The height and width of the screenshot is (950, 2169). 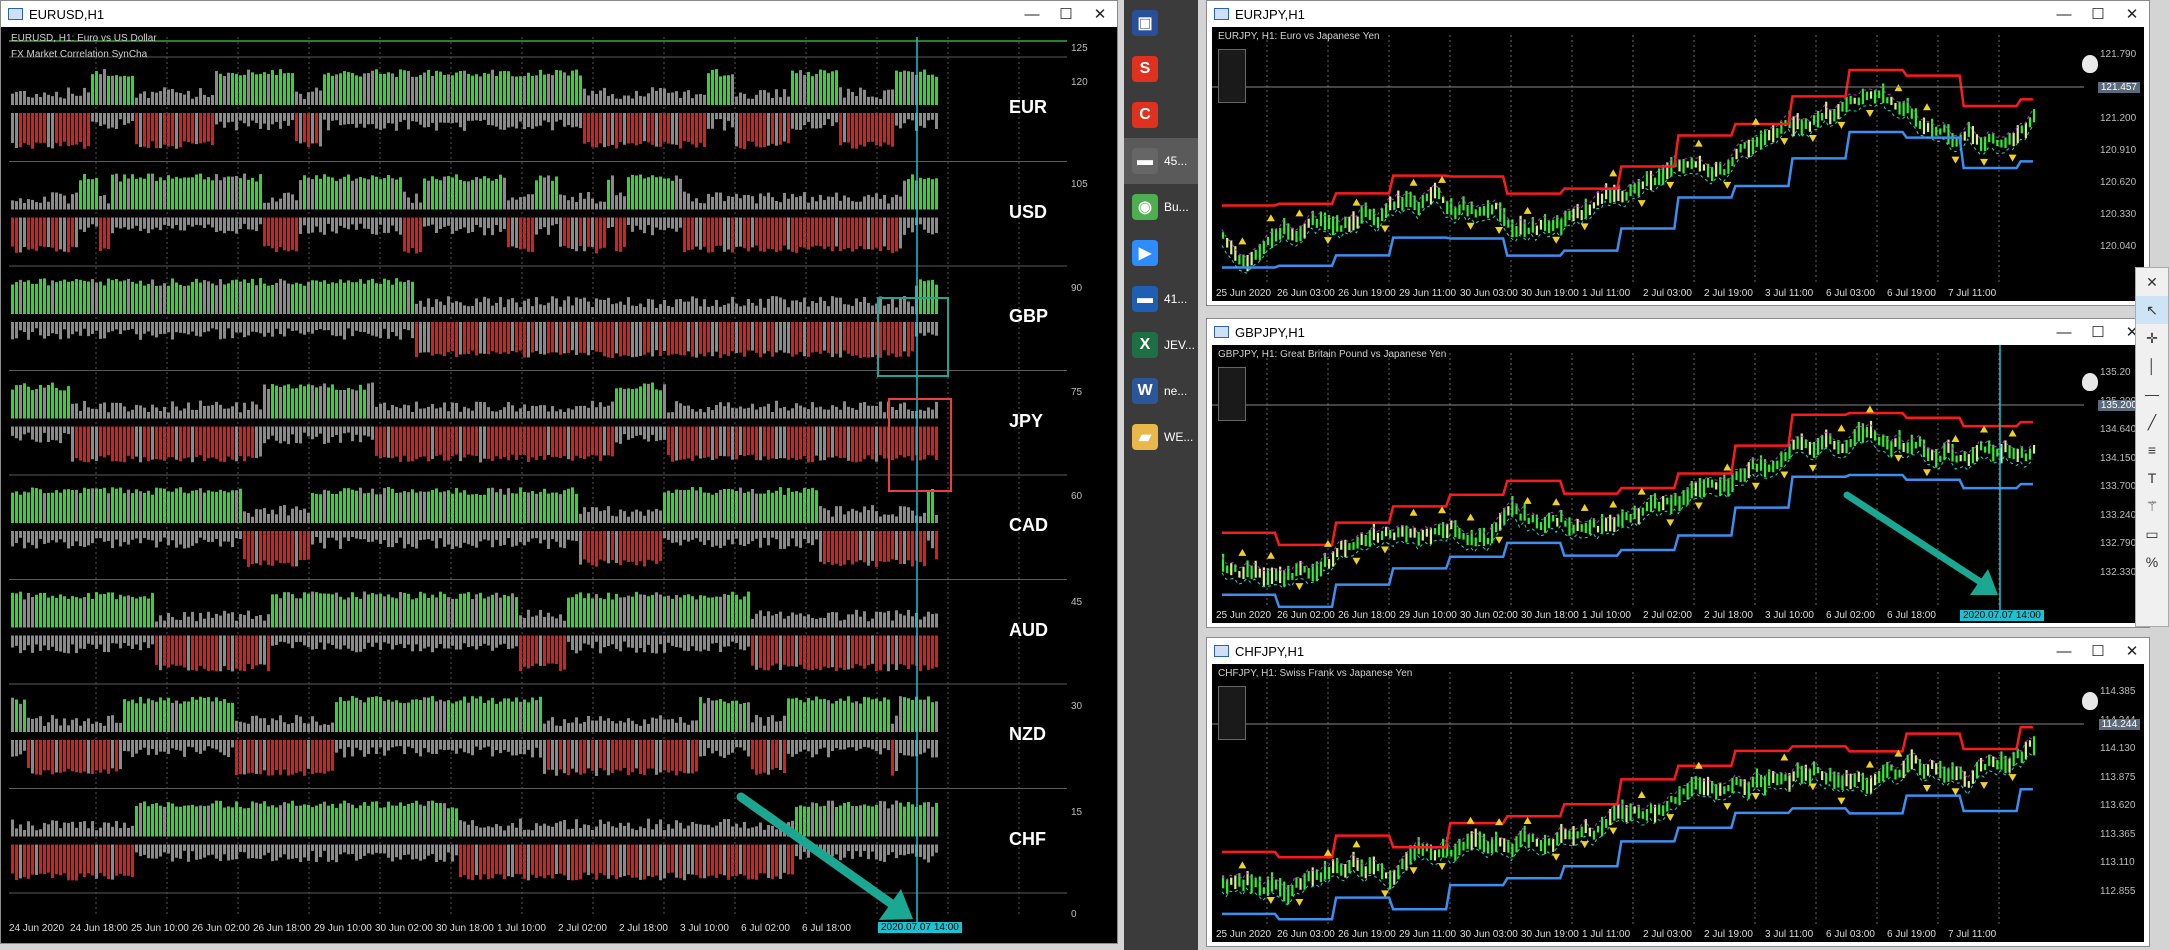 I want to click on window-titlebar: EURUSD,H1 — ☐ ✕, so click(x=559, y=14).